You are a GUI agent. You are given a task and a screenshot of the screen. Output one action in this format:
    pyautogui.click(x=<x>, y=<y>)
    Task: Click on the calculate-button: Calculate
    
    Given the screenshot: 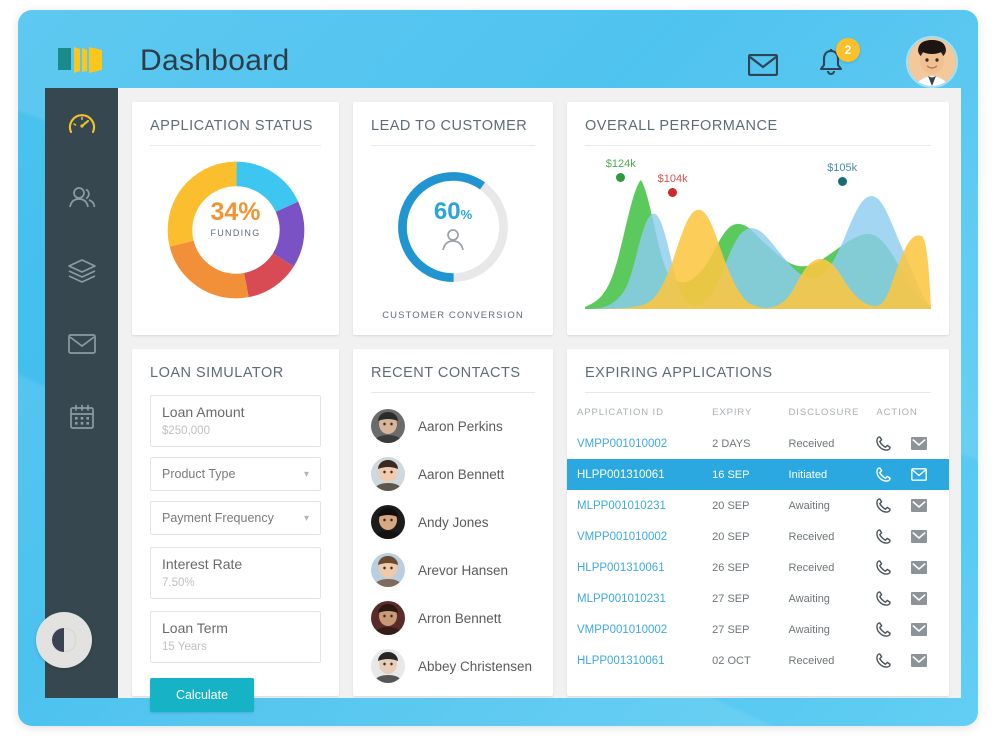 What is the action you would take?
    pyautogui.click(x=202, y=695)
    